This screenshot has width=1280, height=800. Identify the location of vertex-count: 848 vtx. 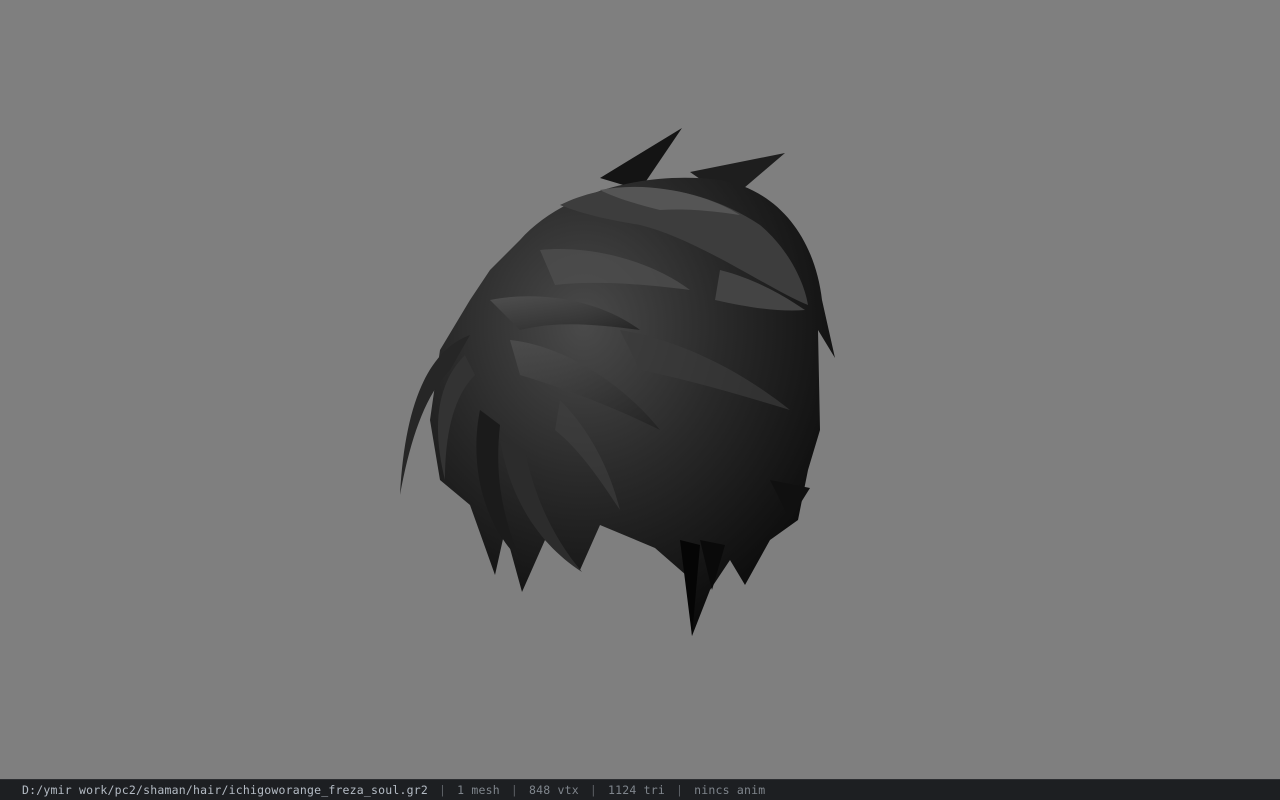
(554, 790).